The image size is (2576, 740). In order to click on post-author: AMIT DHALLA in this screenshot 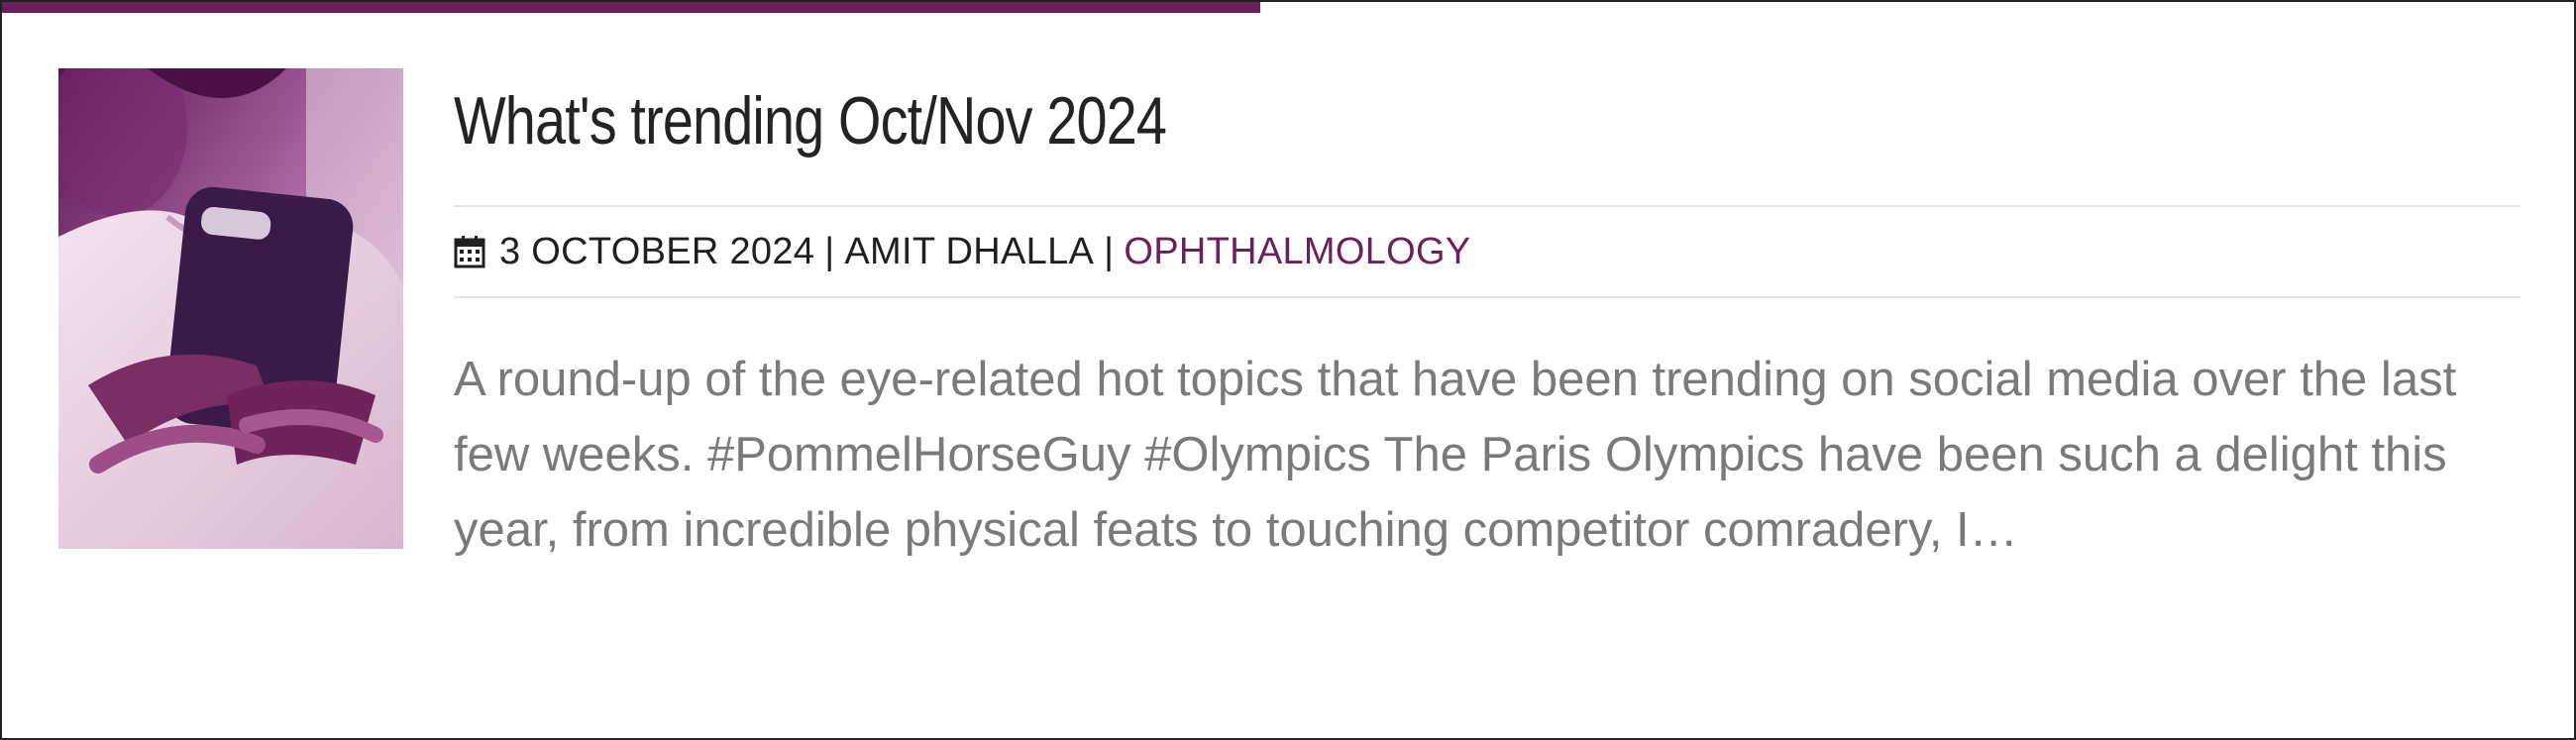, I will do `click(969, 251)`.